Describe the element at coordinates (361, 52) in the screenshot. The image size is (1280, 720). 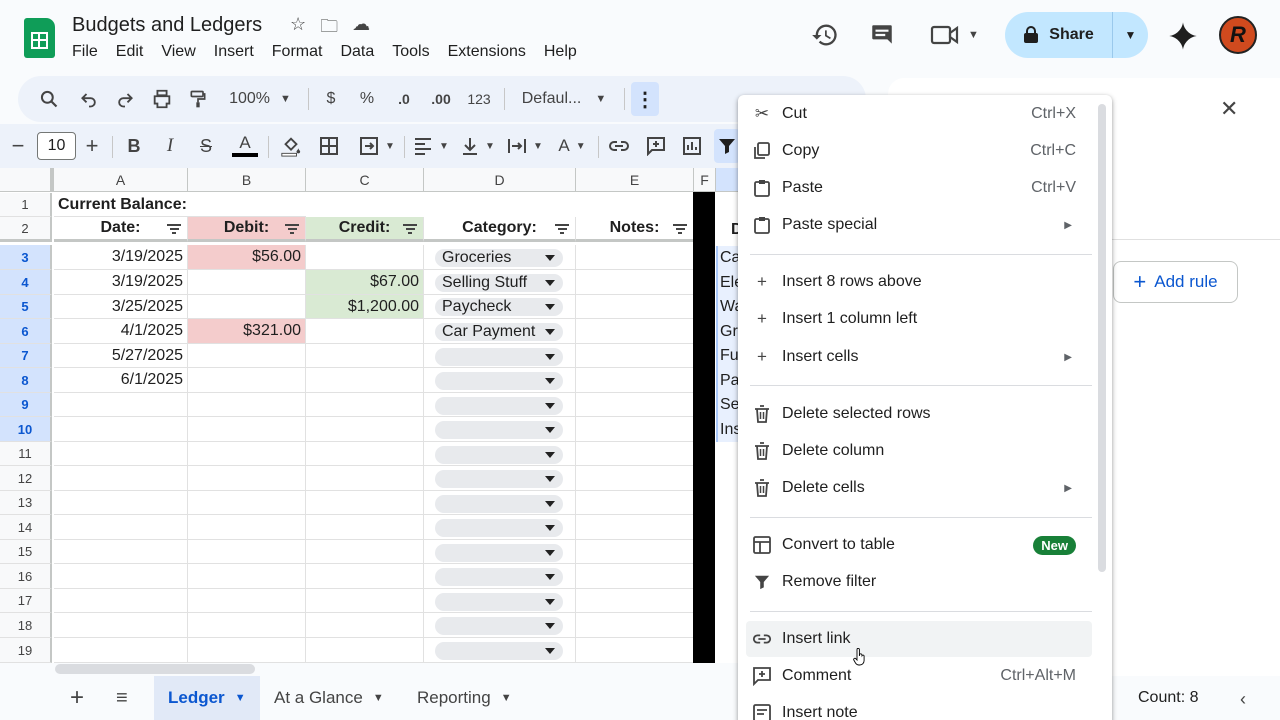
I see `menu-data: Data` at that location.